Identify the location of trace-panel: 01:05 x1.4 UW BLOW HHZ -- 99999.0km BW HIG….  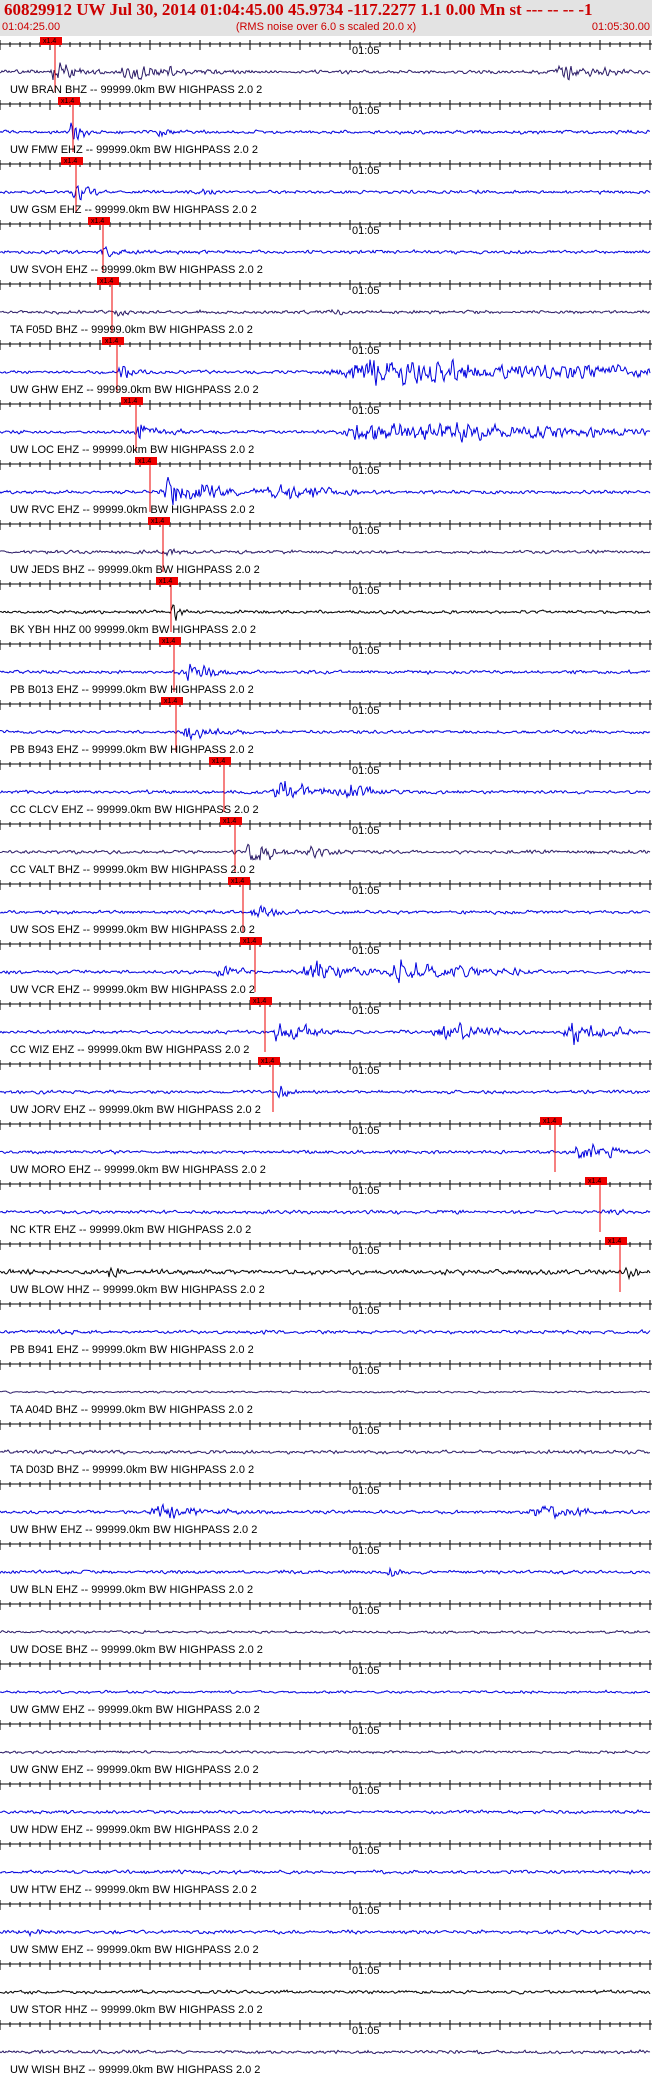
(326, 1266).